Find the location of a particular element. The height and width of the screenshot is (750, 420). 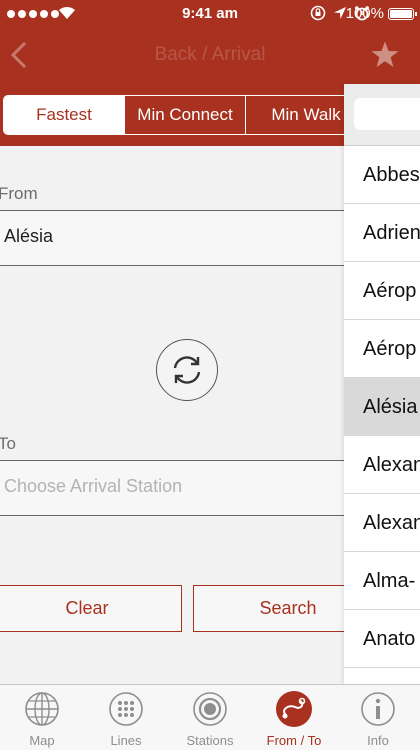

clear-button: Clear is located at coordinates (91, 608).